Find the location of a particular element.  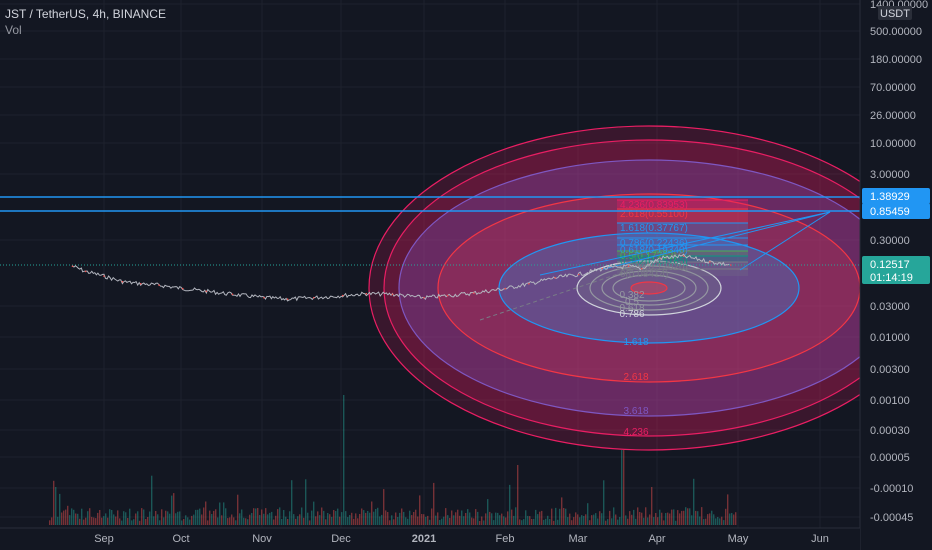

price-tick-label: 70.00000 is located at coordinates (893, 88).